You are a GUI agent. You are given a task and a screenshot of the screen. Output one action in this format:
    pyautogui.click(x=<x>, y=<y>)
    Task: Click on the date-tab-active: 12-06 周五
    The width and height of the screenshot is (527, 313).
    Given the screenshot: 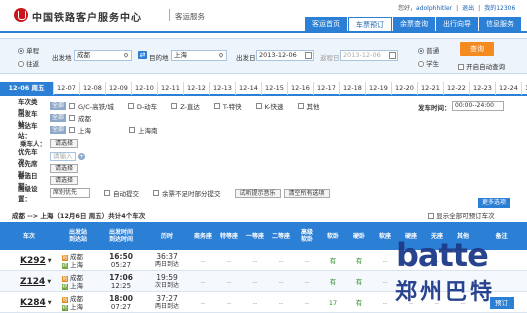 What is the action you would take?
    pyautogui.click(x=27, y=88)
    